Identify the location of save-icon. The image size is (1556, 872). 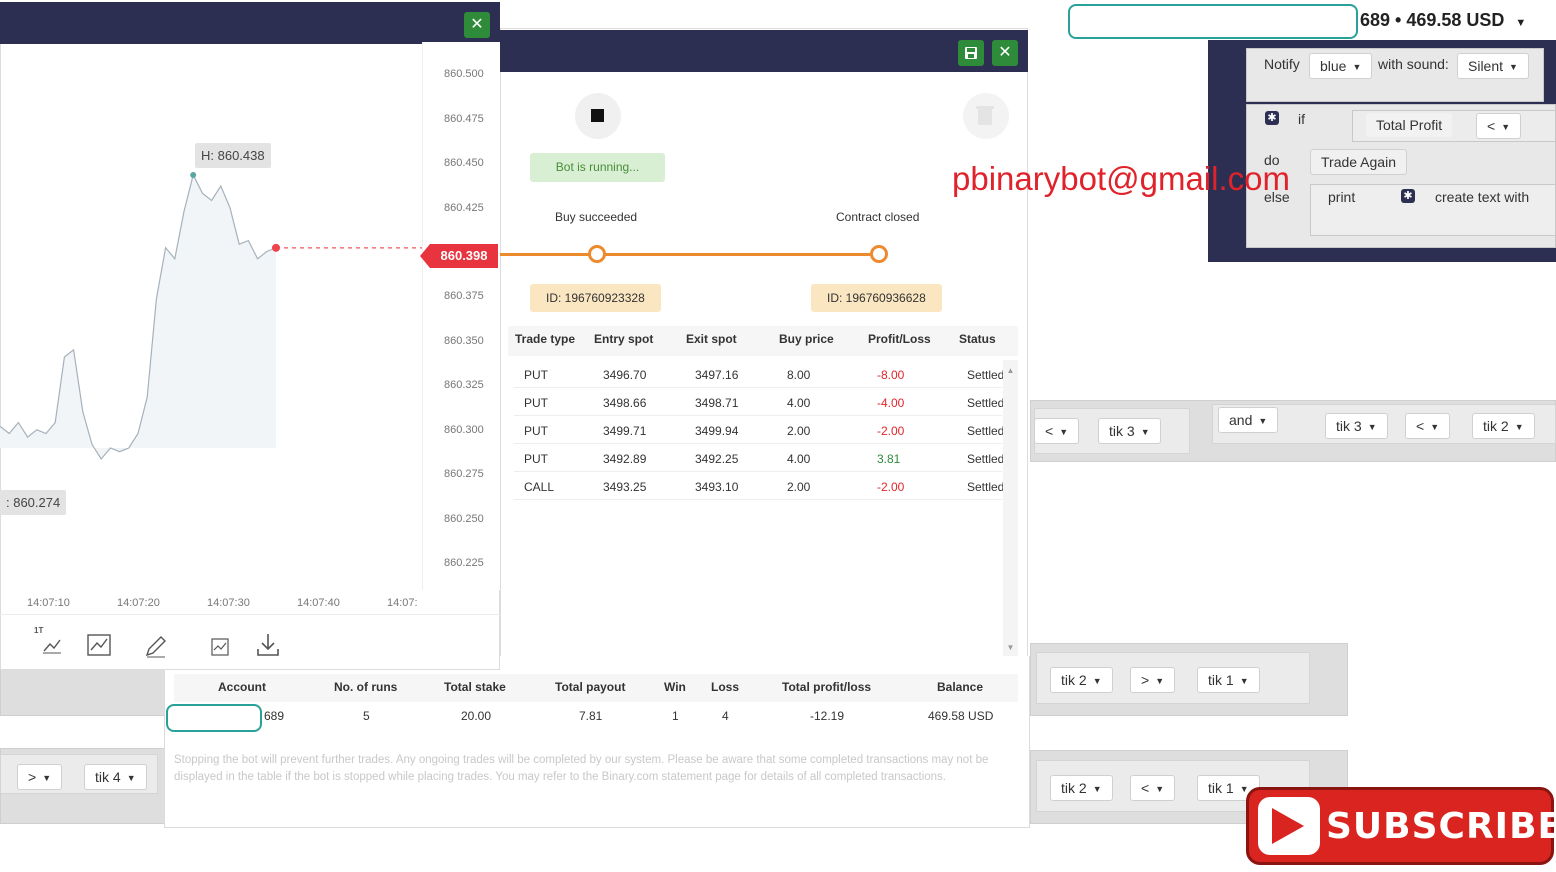
(971, 53).